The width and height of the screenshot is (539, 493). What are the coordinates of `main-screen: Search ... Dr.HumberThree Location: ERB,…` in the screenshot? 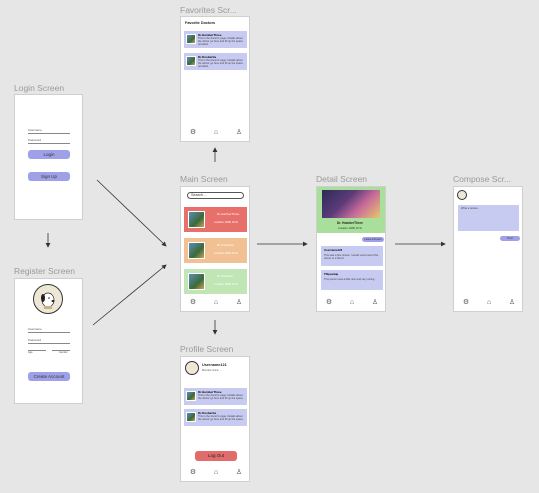 It's located at (215, 249).